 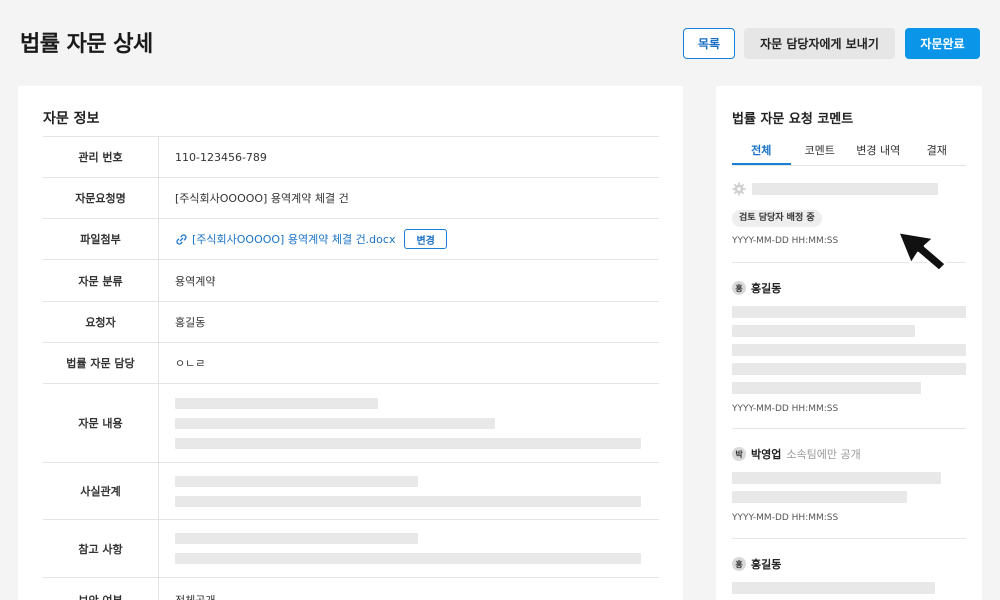 What do you see at coordinates (922, 251) in the screenshot?
I see `mouse-cursor-icon` at bounding box center [922, 251].